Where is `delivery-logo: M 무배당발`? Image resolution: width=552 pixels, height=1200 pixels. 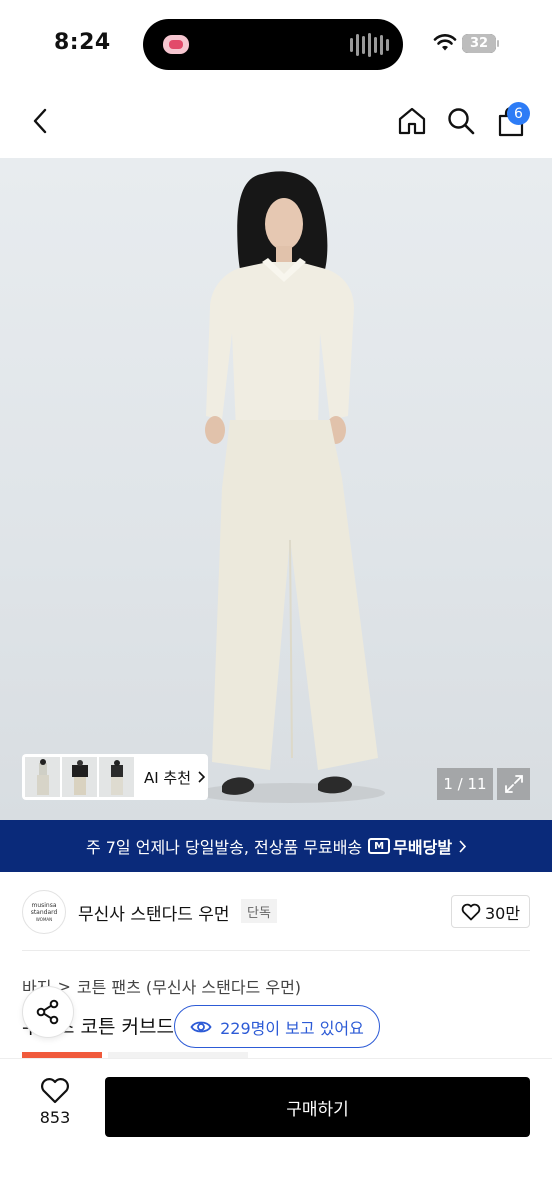
delivery-logo: M 무배당발 is located at coordinates (410, 846).